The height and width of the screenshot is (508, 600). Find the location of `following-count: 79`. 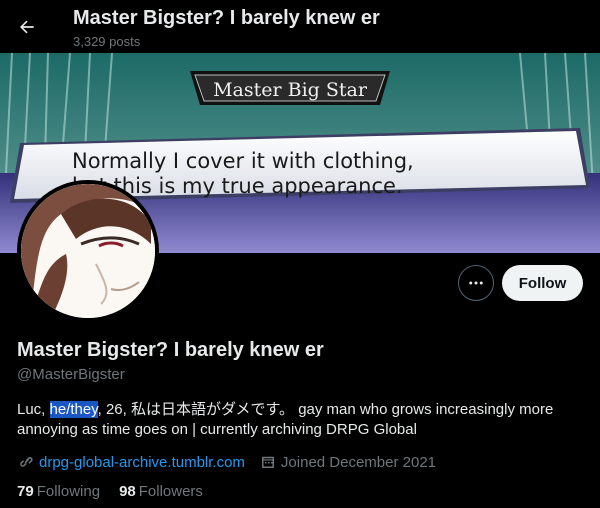

following-count: 79 is located at coordinates (25, 491).